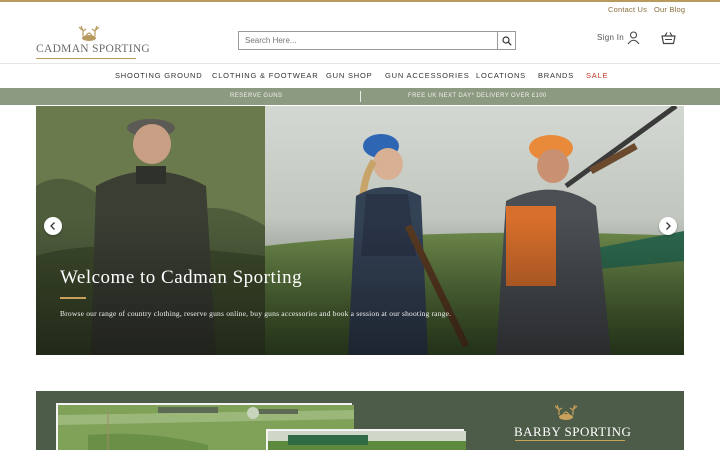  I want to click on slider-prev-button, so click(53, 226).